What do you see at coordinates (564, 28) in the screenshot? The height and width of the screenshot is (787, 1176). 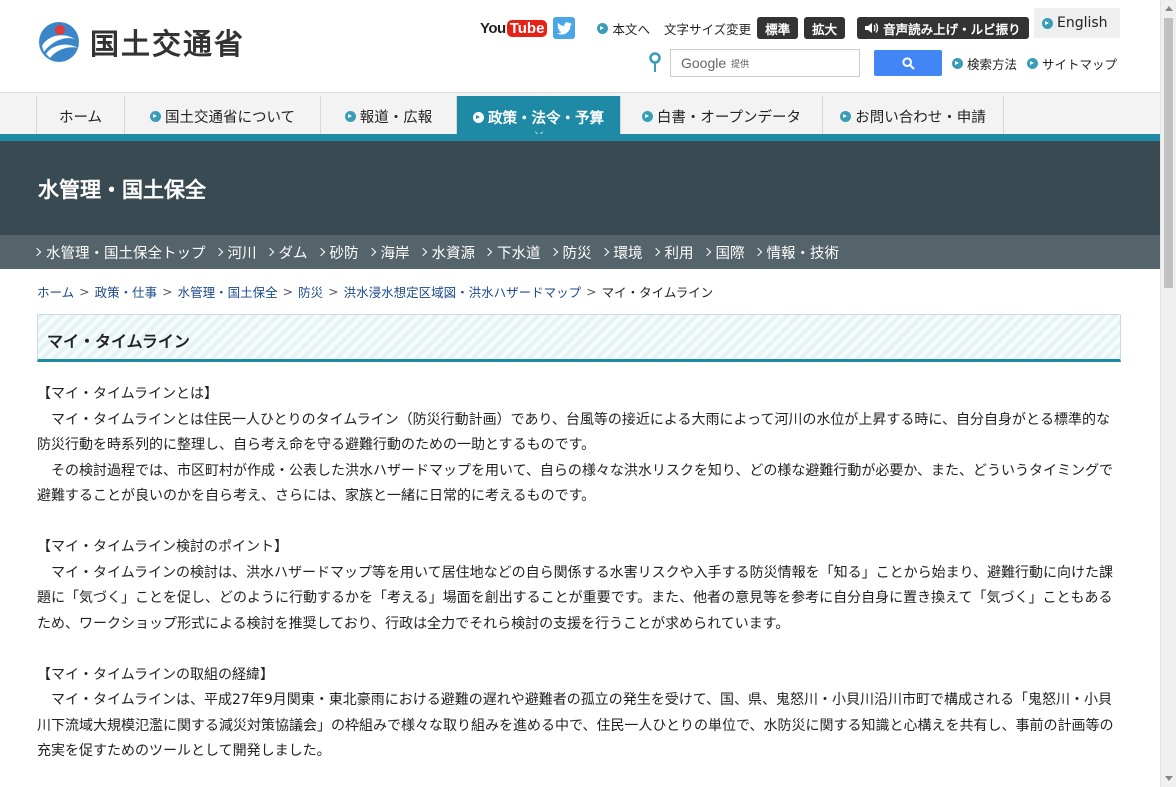 I see `twitter-icon` at bounding box center [564, 28].